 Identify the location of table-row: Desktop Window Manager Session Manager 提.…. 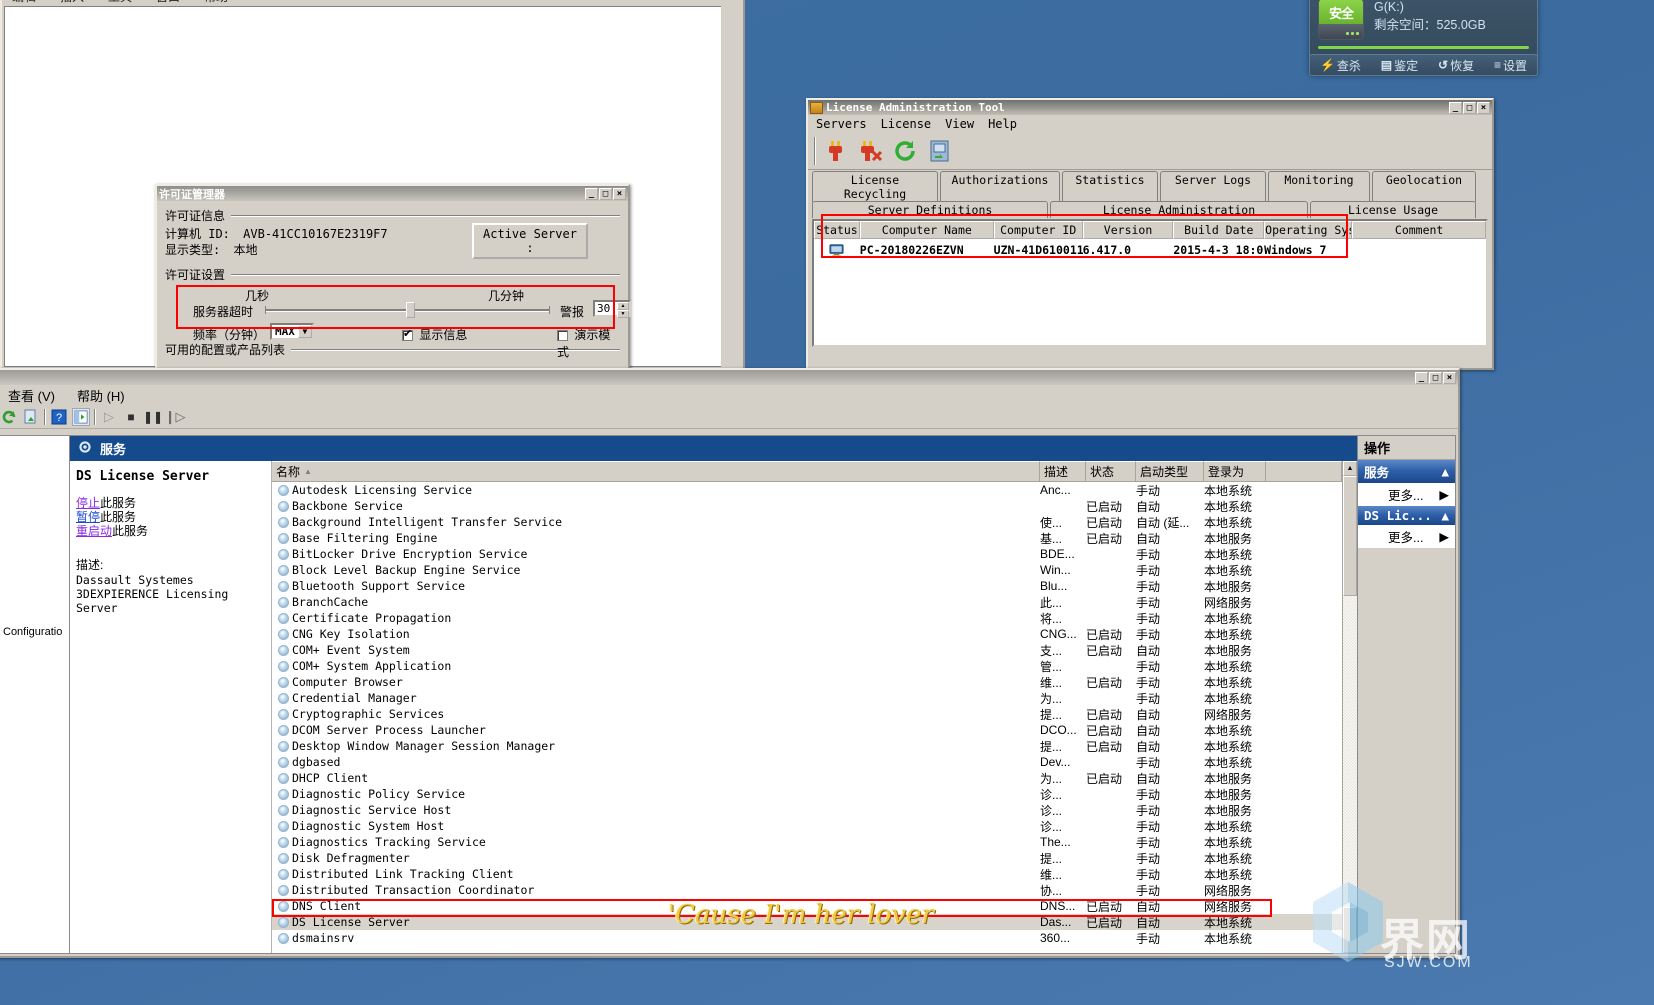
(807, 746).